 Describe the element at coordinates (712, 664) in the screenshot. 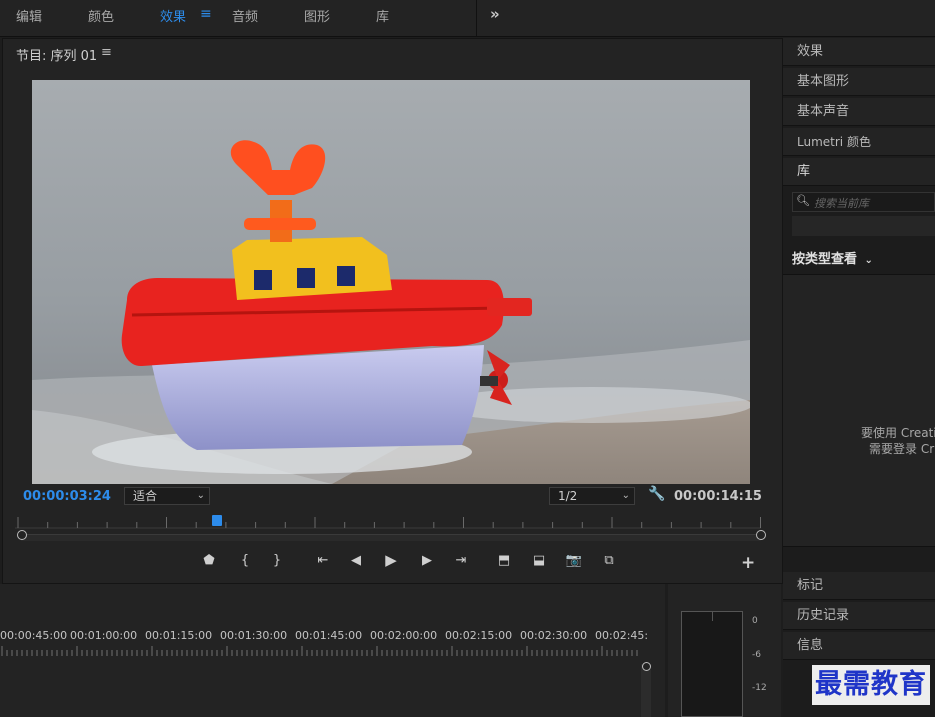

I see `audio-meter` at that location.